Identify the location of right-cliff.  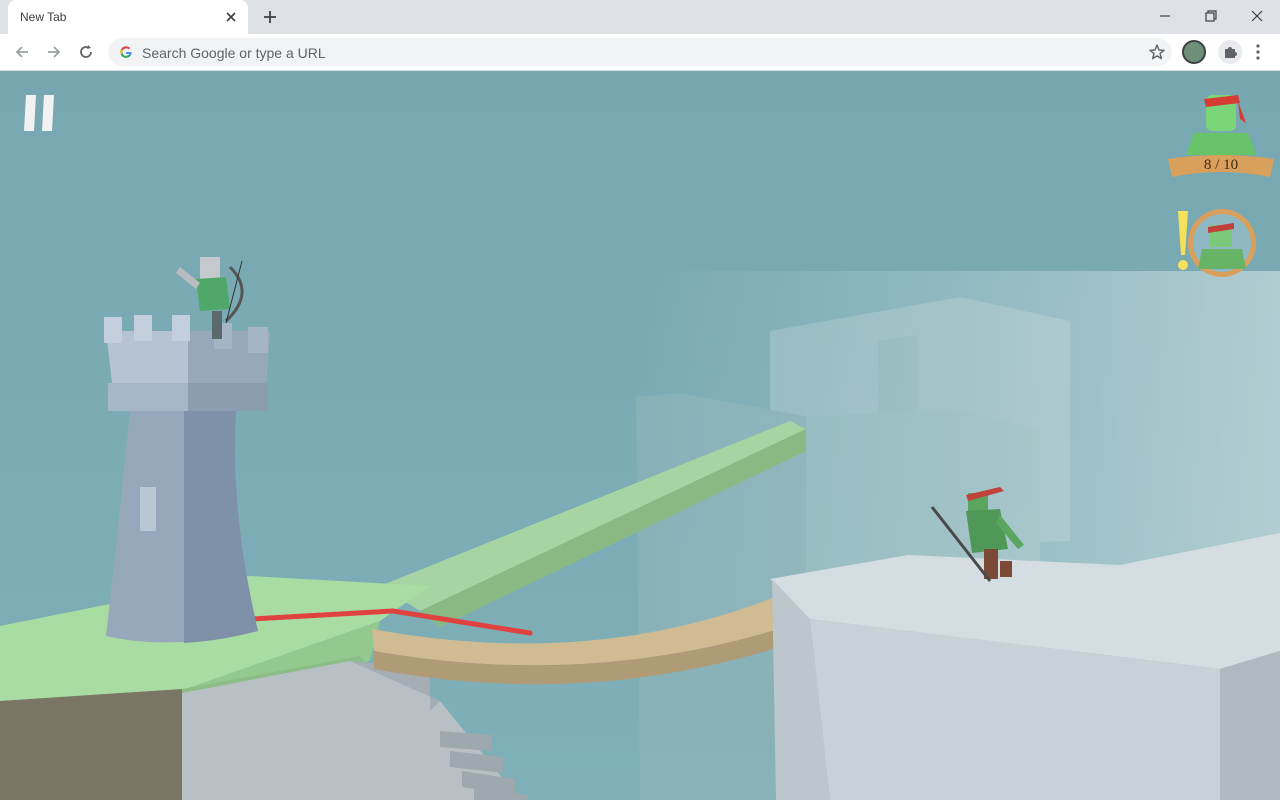
(1025, 666).